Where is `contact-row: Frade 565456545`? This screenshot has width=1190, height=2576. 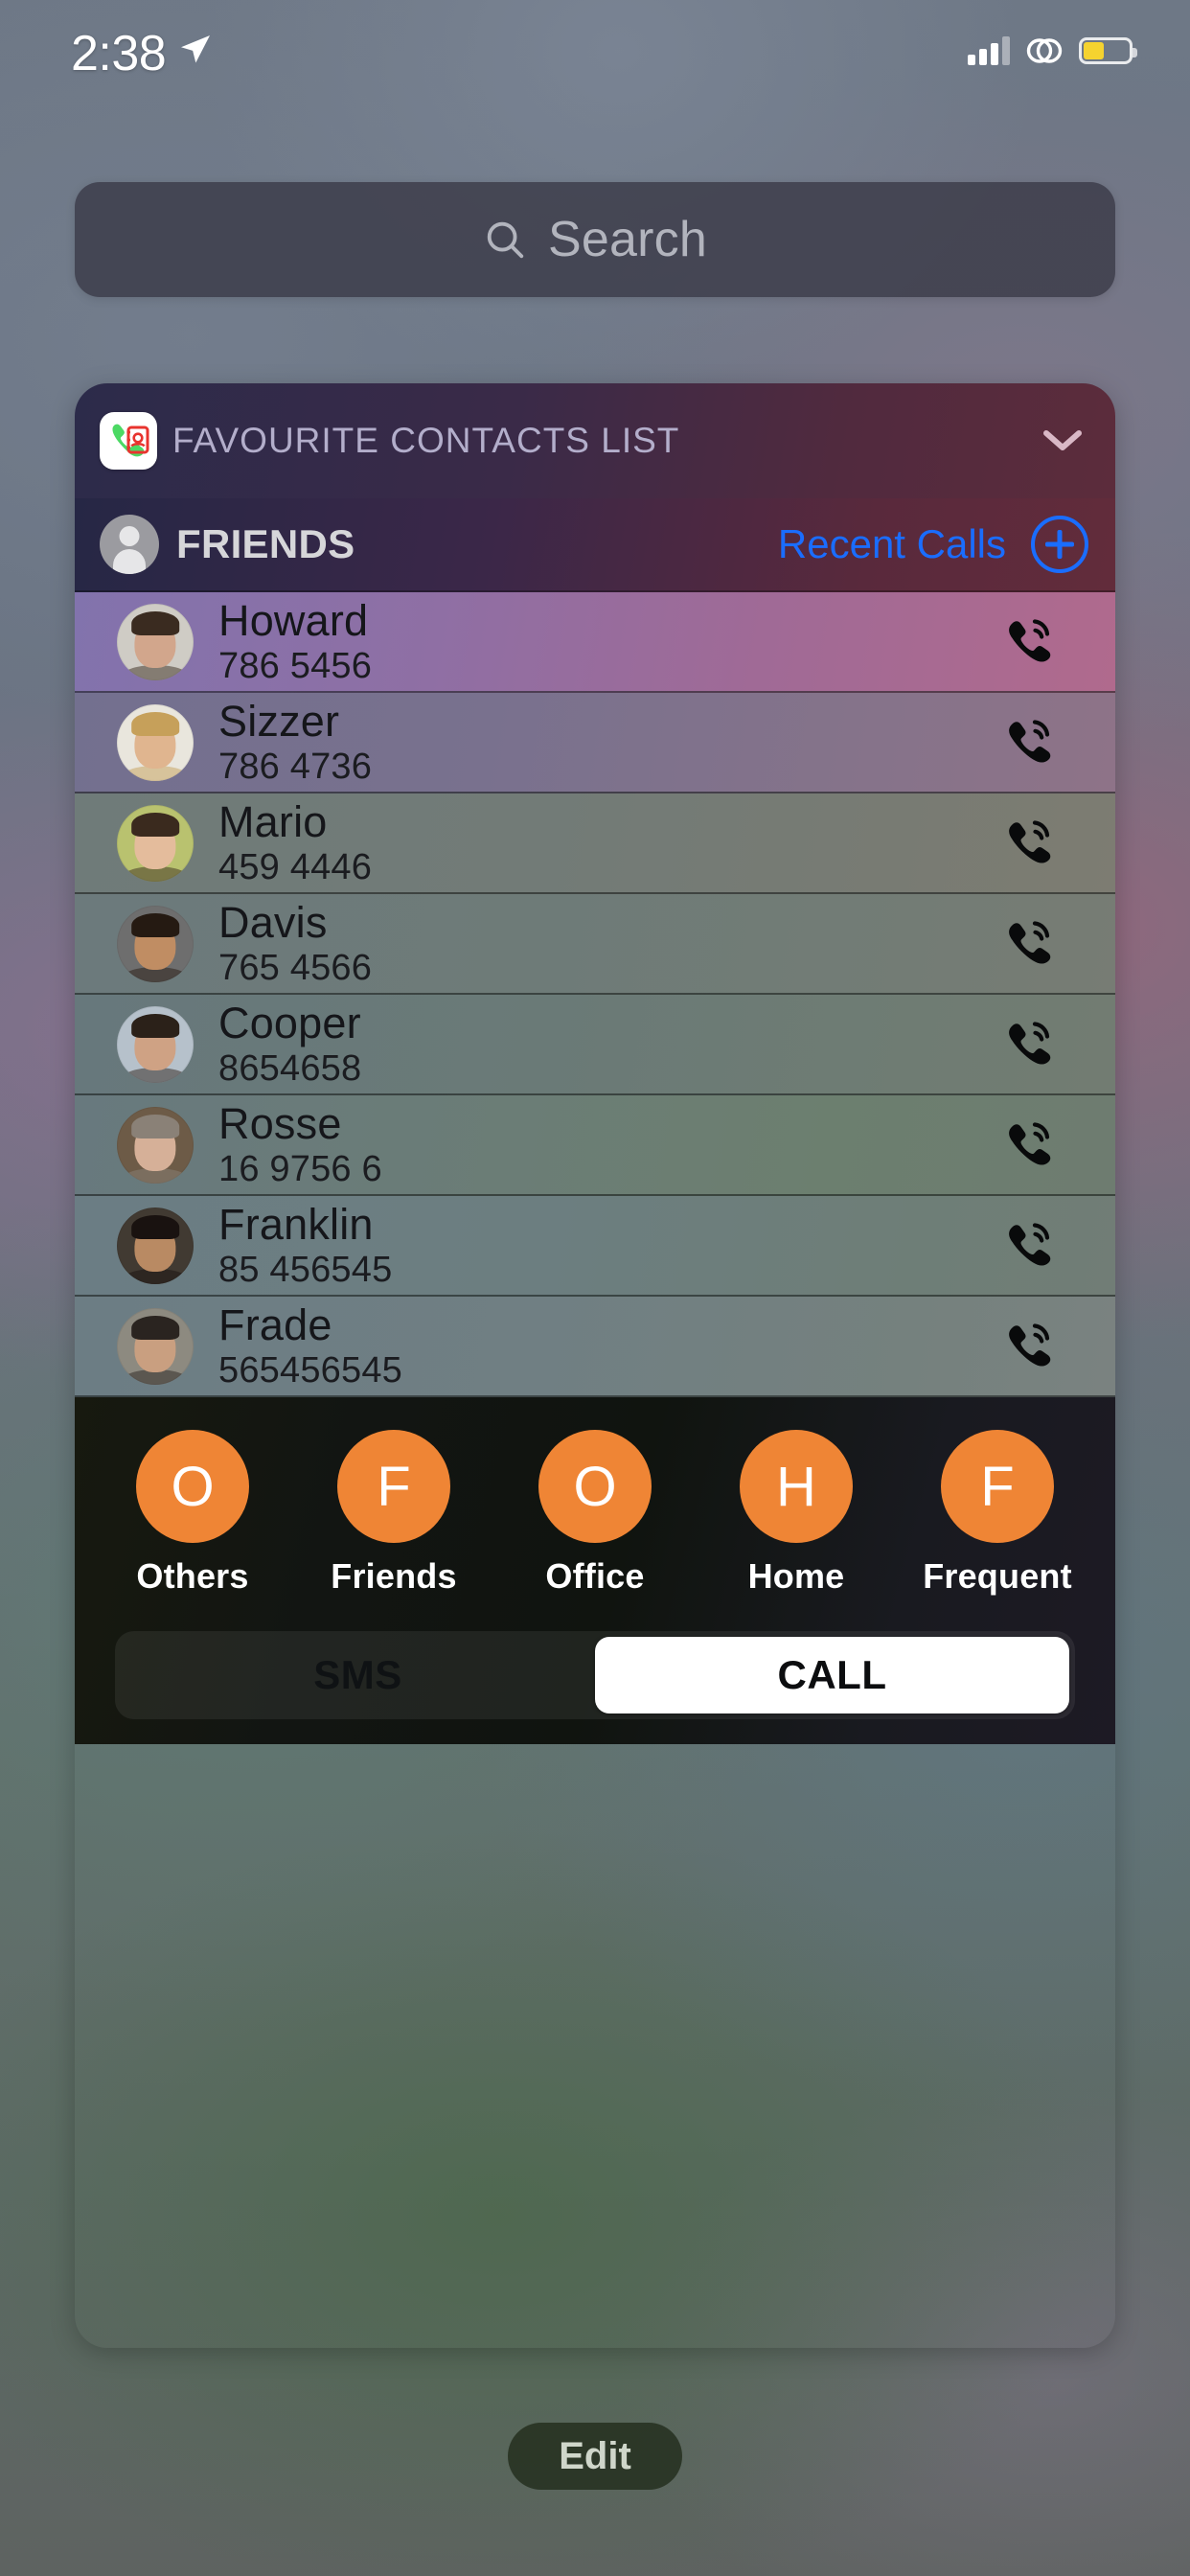 contact-row: Frade 565456545 is located at coordinates (595, 1347).